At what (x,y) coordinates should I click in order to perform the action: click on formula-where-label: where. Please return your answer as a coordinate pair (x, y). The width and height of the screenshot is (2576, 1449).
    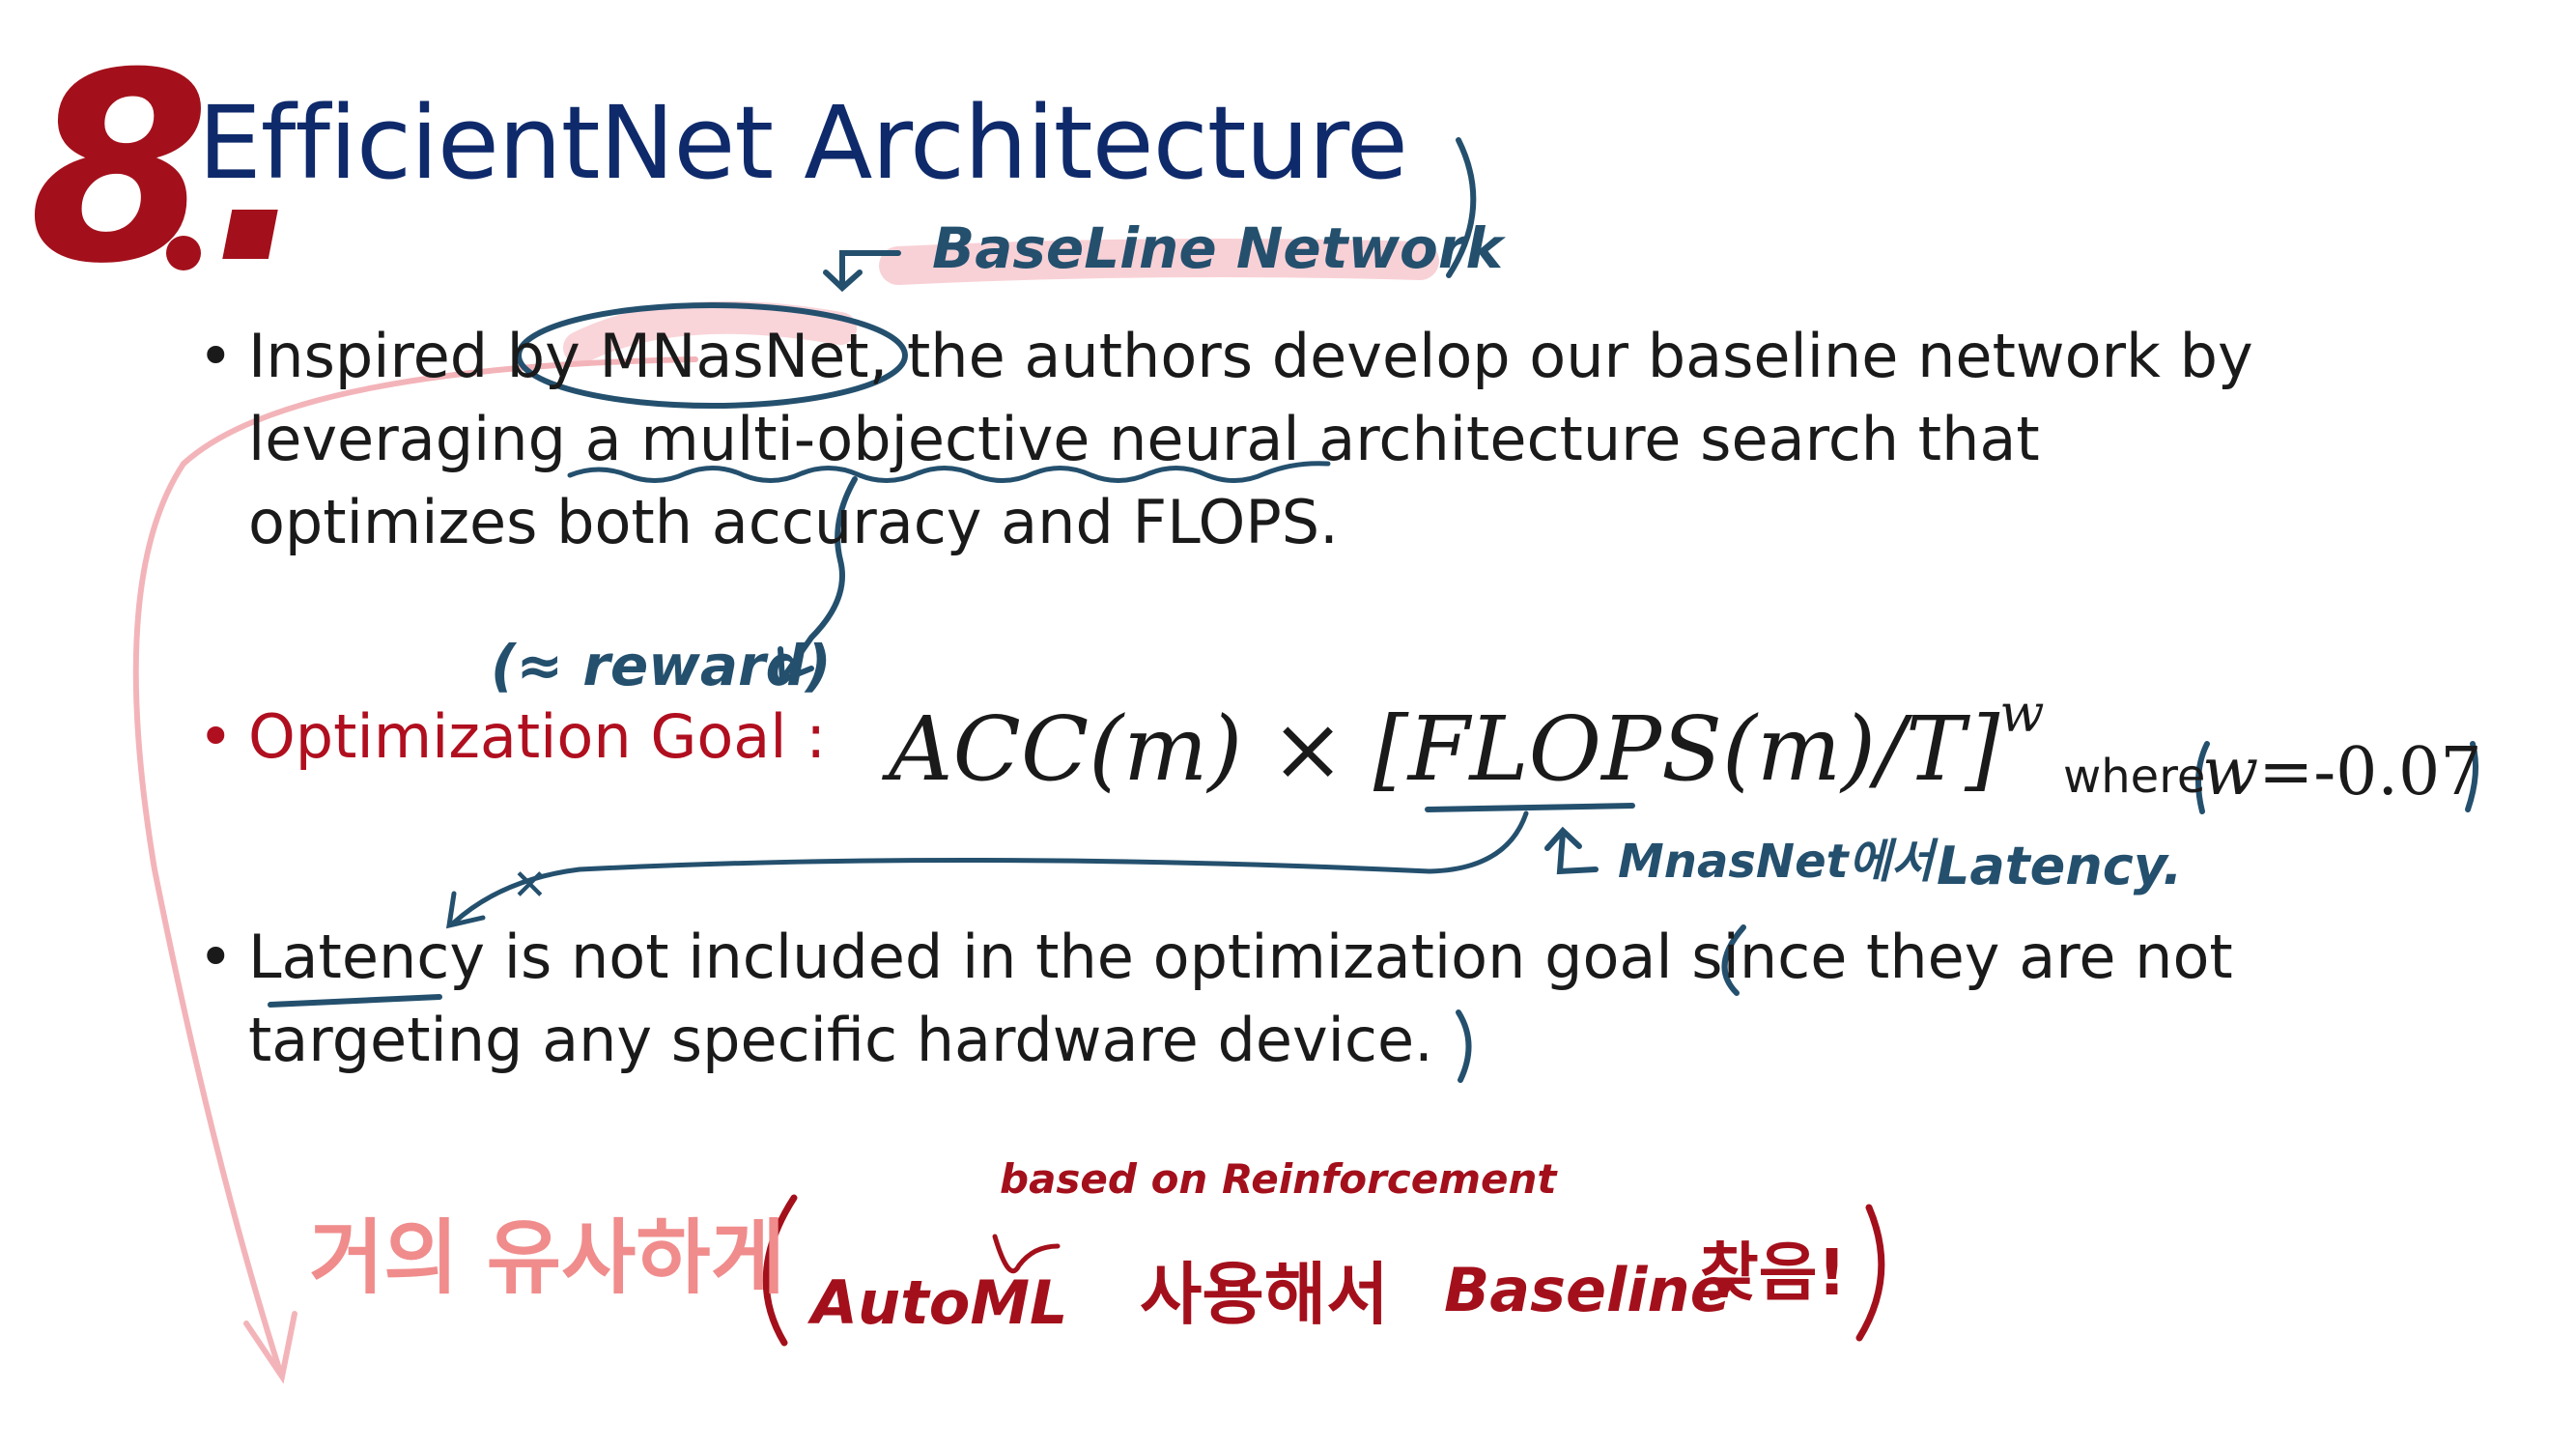
    Looking at the image, I should click on (2134, 777).